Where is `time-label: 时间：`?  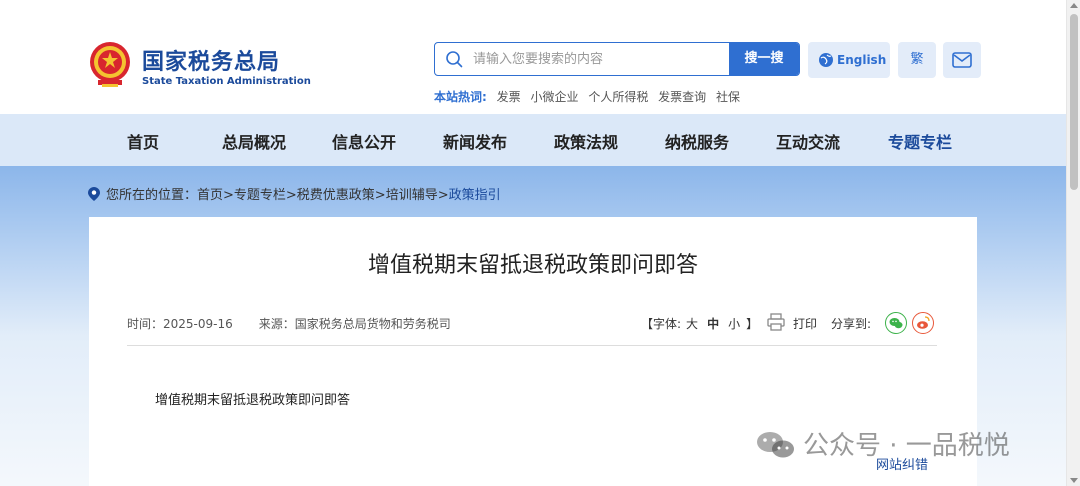 time-label: 时间： is located at coordinates (145, 324).